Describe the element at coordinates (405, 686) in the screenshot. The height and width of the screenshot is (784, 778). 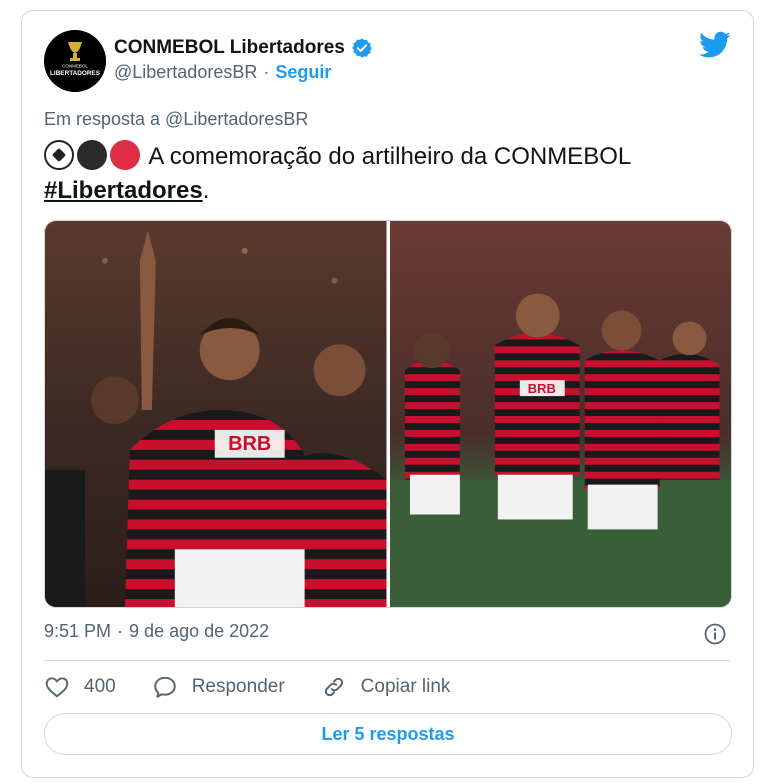
I see `copy-link-label: Copiar link` at that location.